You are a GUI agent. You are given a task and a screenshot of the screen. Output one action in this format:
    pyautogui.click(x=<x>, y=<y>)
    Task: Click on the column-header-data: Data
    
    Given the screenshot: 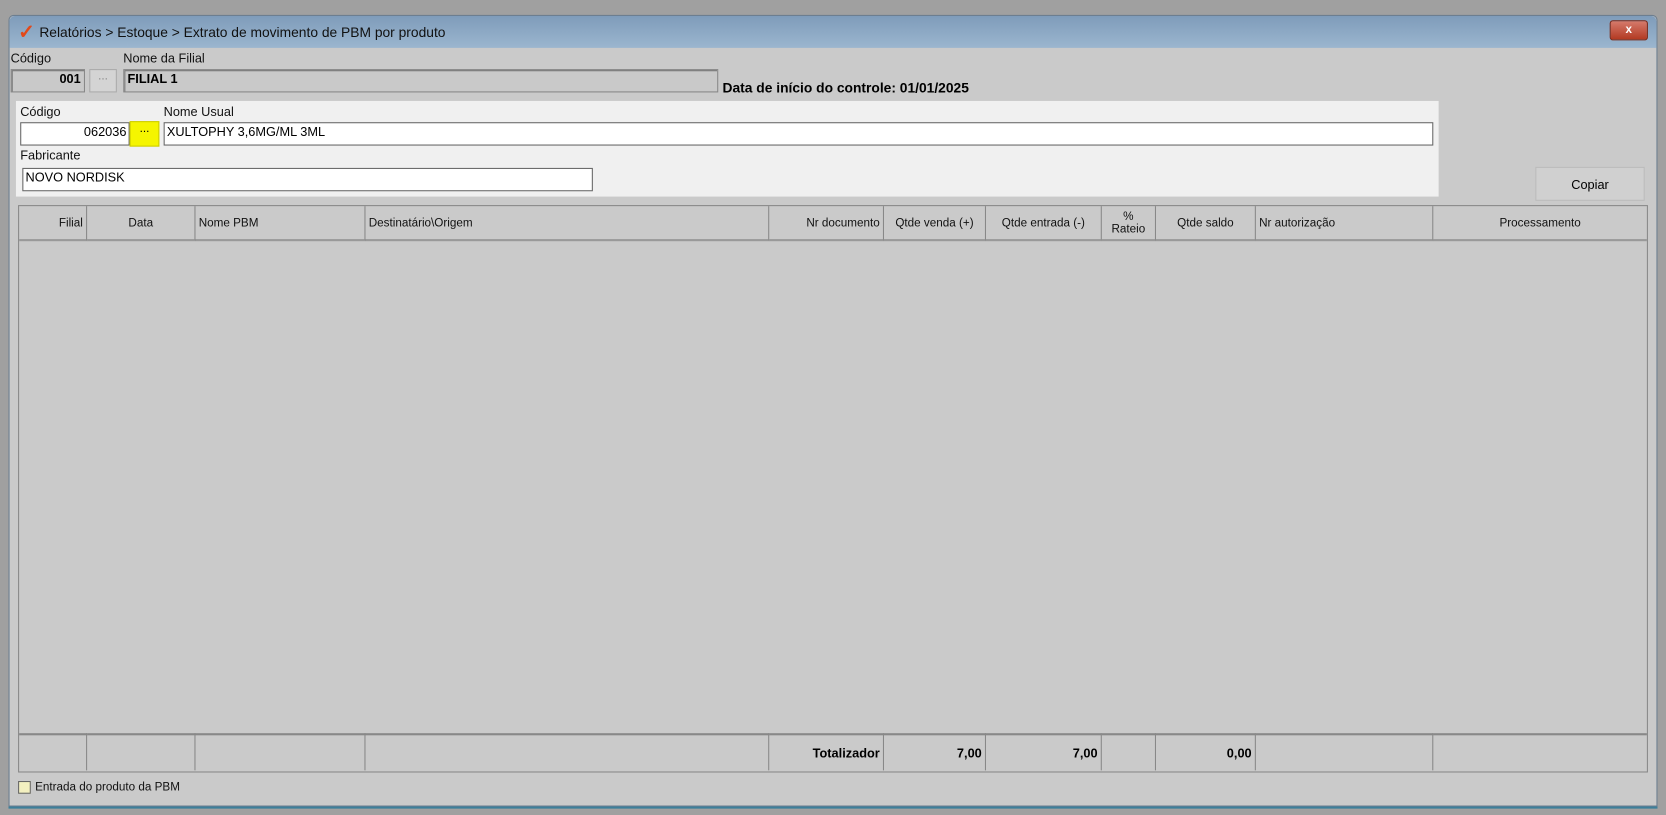 What is the action you would take?
    pyautogui.click(x=141, y=224)
    